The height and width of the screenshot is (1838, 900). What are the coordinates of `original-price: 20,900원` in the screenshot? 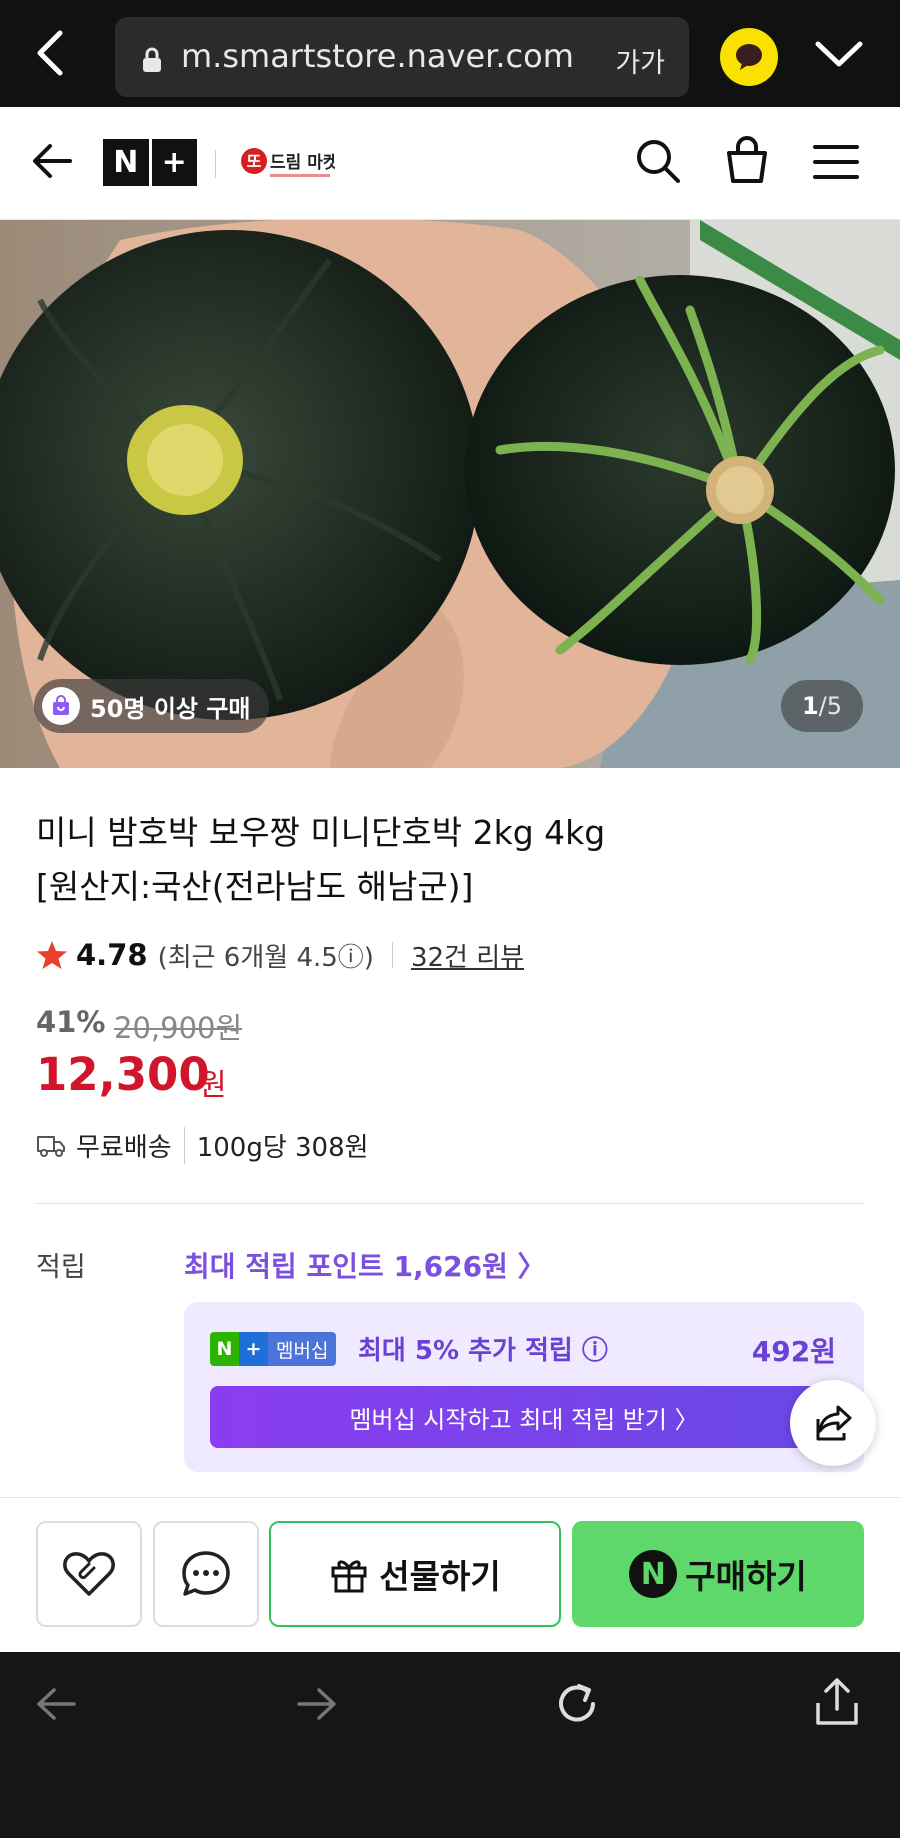 It's located at (178, 1028).